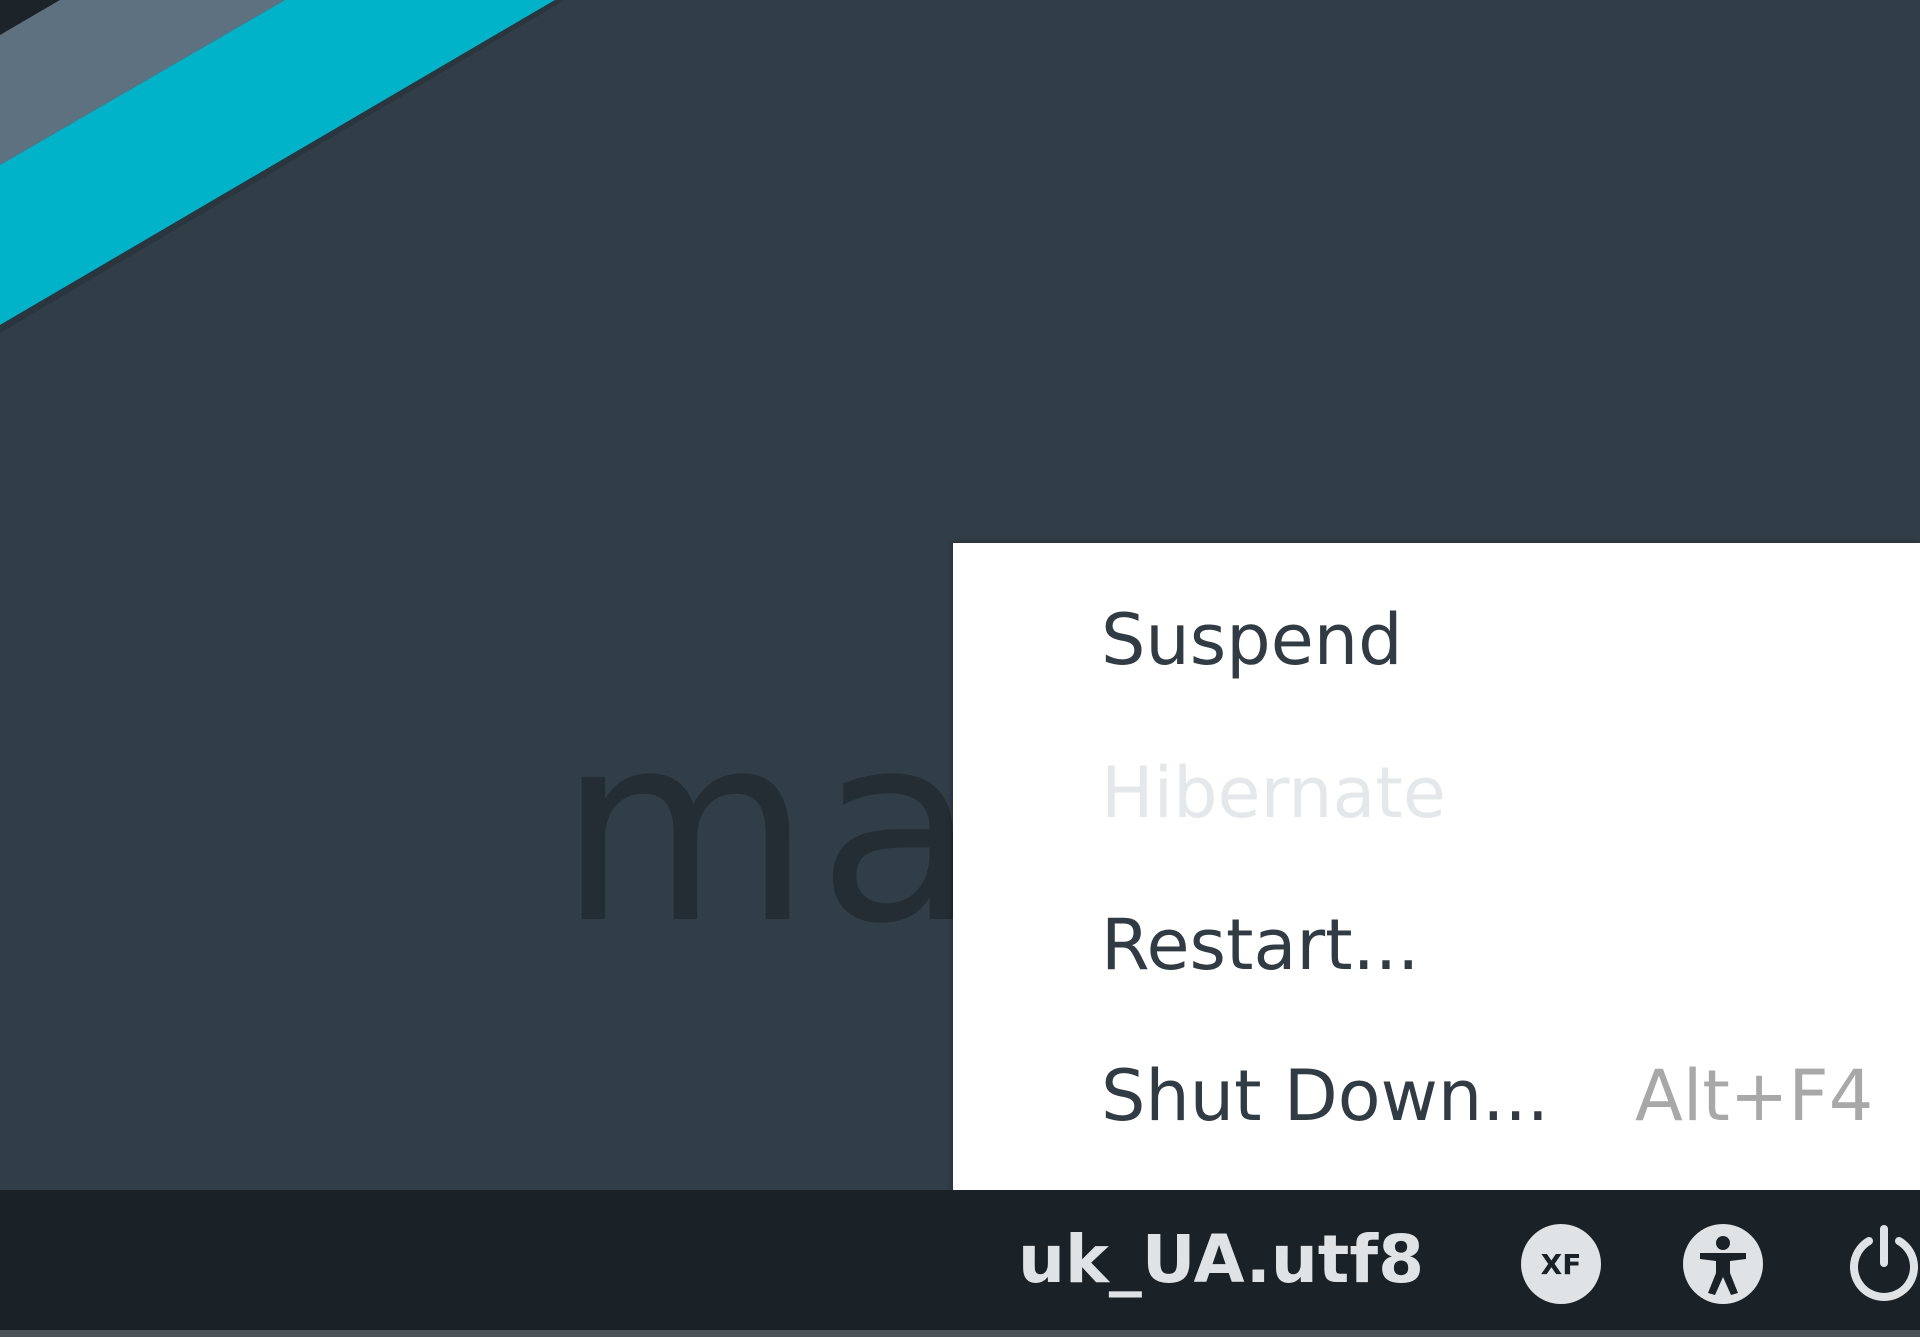 The width and height of the screenshot is (1920, 1337). I want to click on svg-text: XF, so click(1561, 1264).